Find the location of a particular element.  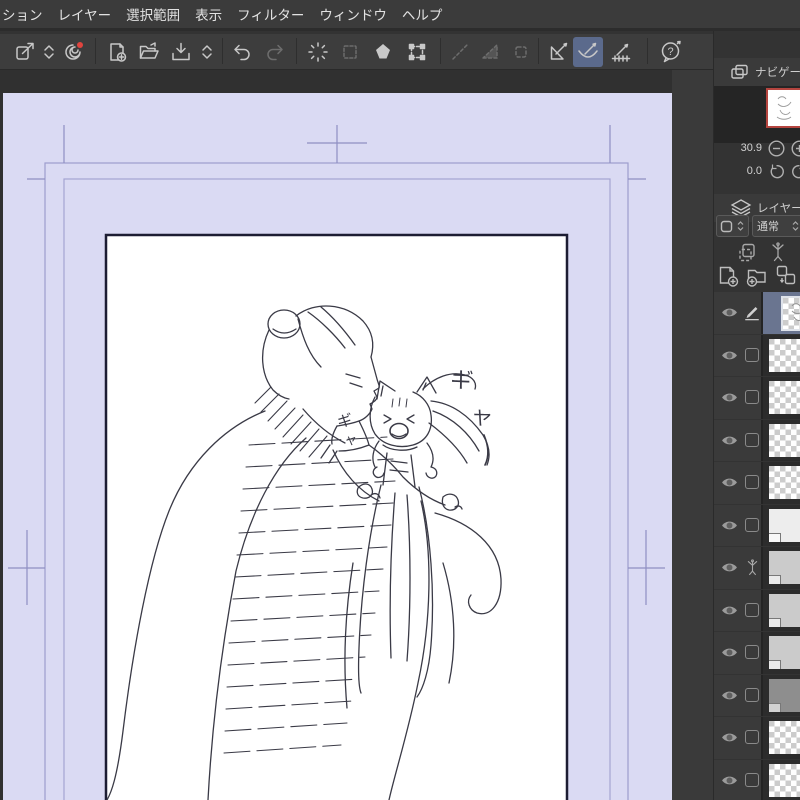

crop-canvas-button is located at coordinates (417, 52).